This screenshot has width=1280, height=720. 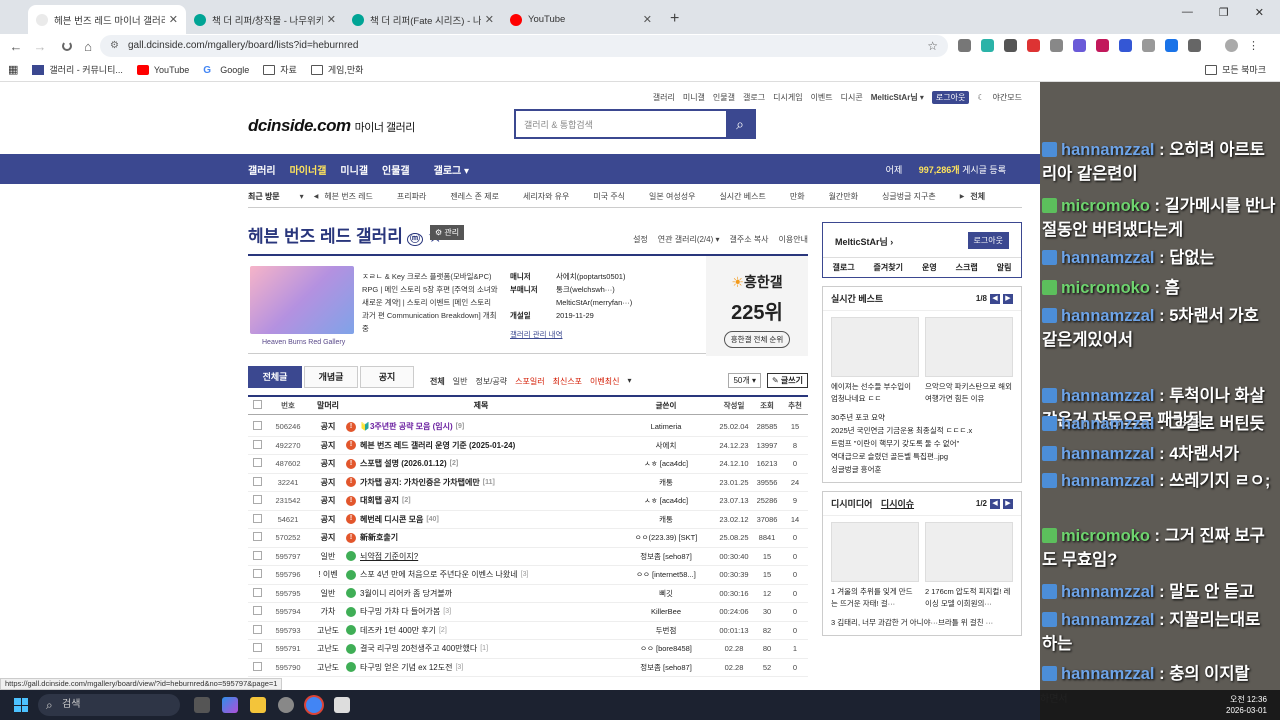 What do you see at coordinates (575, 315) in the screenshot?
I see `manager-name: 2019-11-29` at bounding box center [575, 315].